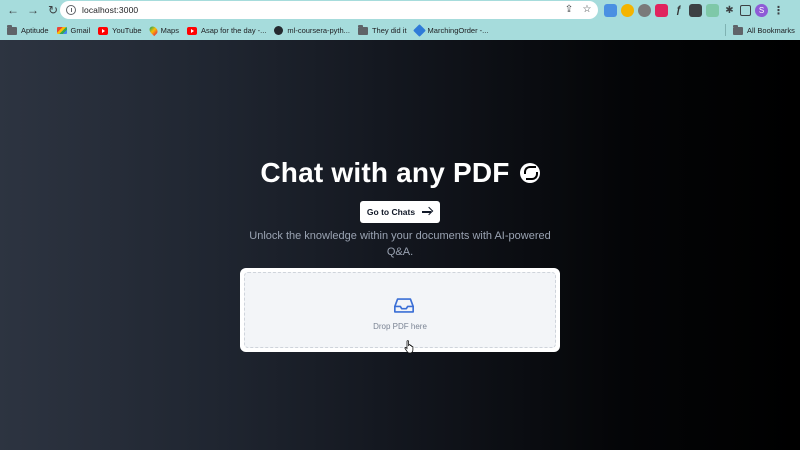 This screenshot has height=450, width=800. Describe the element at coordinates (279, 30) in the screenshot. I see `github-icon` at that location.